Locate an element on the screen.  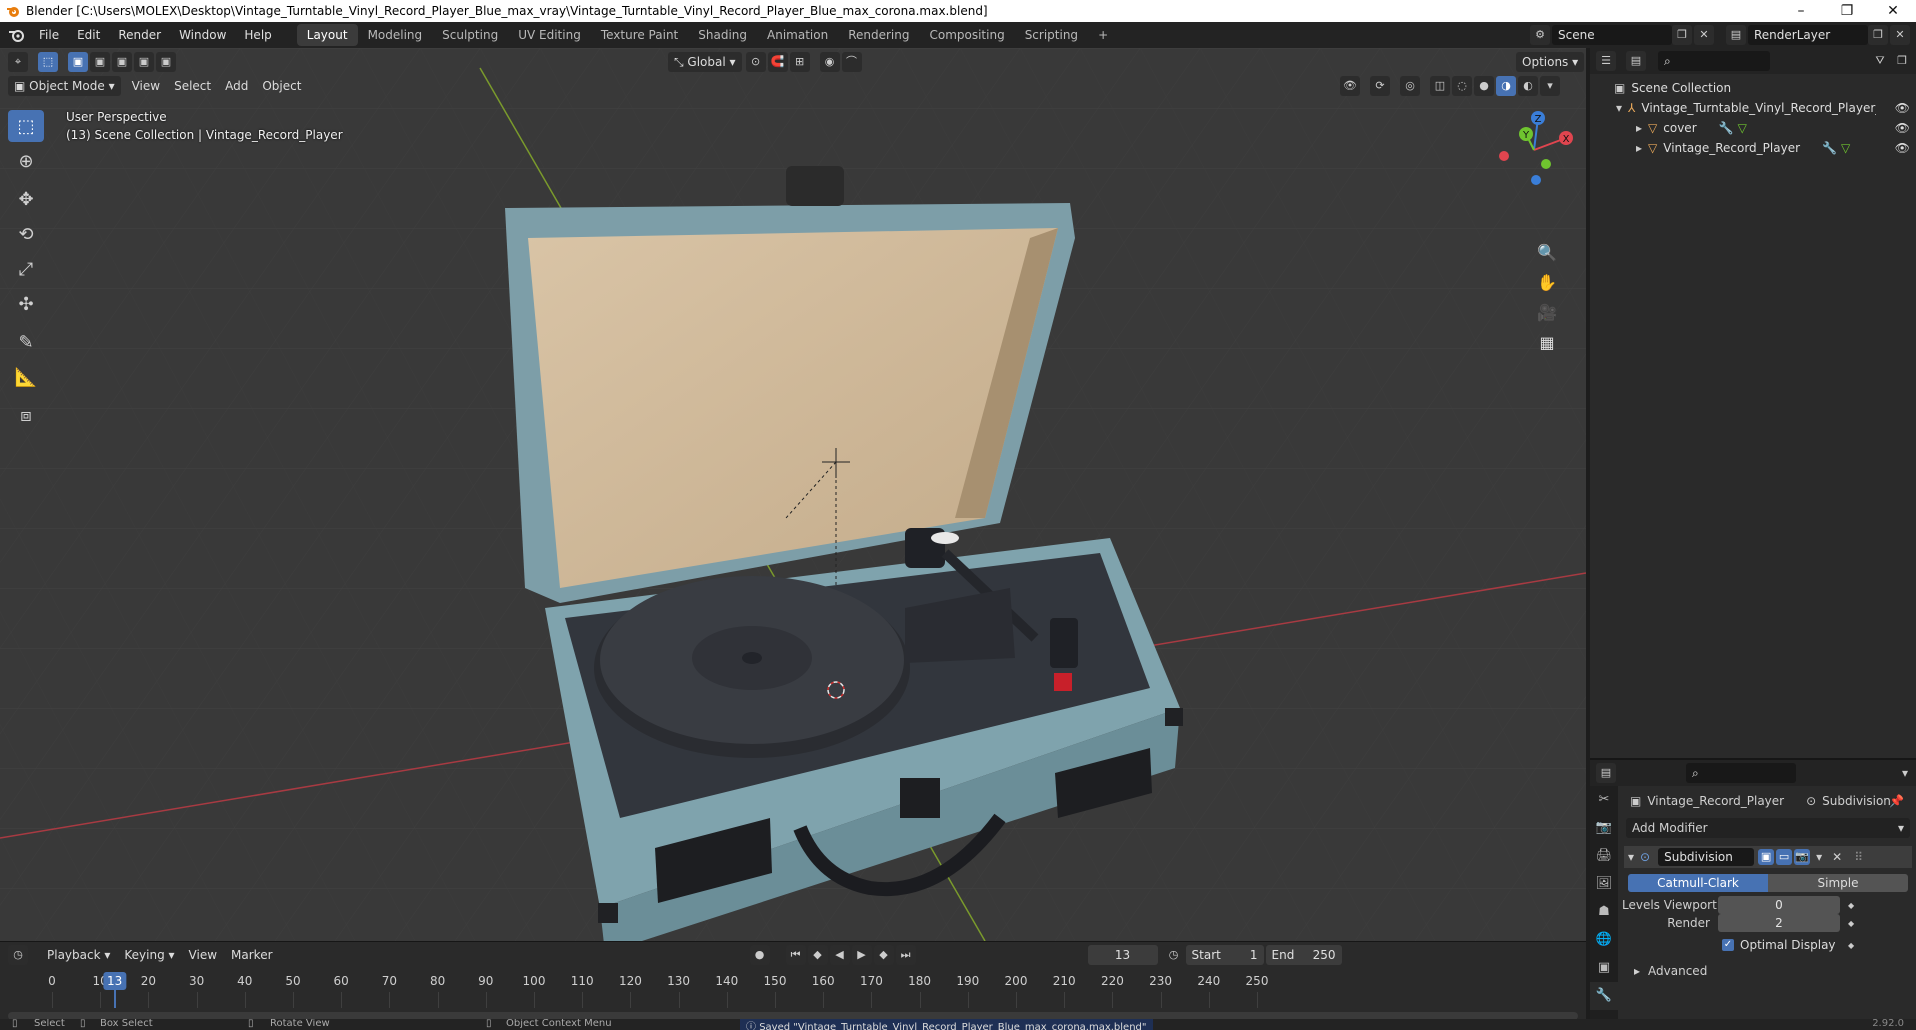
collapse-chevron-icon: ▾ is located at coordinates (1631, 857).